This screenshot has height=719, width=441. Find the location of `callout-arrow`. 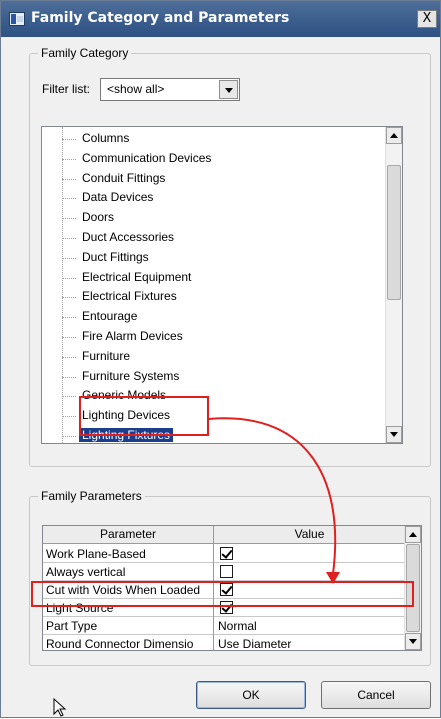

callout-arrow is located at coordinates (274, 500).